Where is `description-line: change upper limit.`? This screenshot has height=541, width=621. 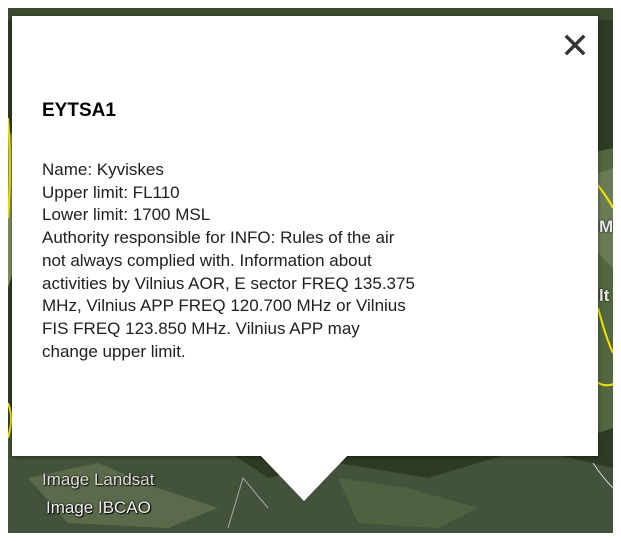
description-line: change upper limit. is located at coordinates (114, 351).